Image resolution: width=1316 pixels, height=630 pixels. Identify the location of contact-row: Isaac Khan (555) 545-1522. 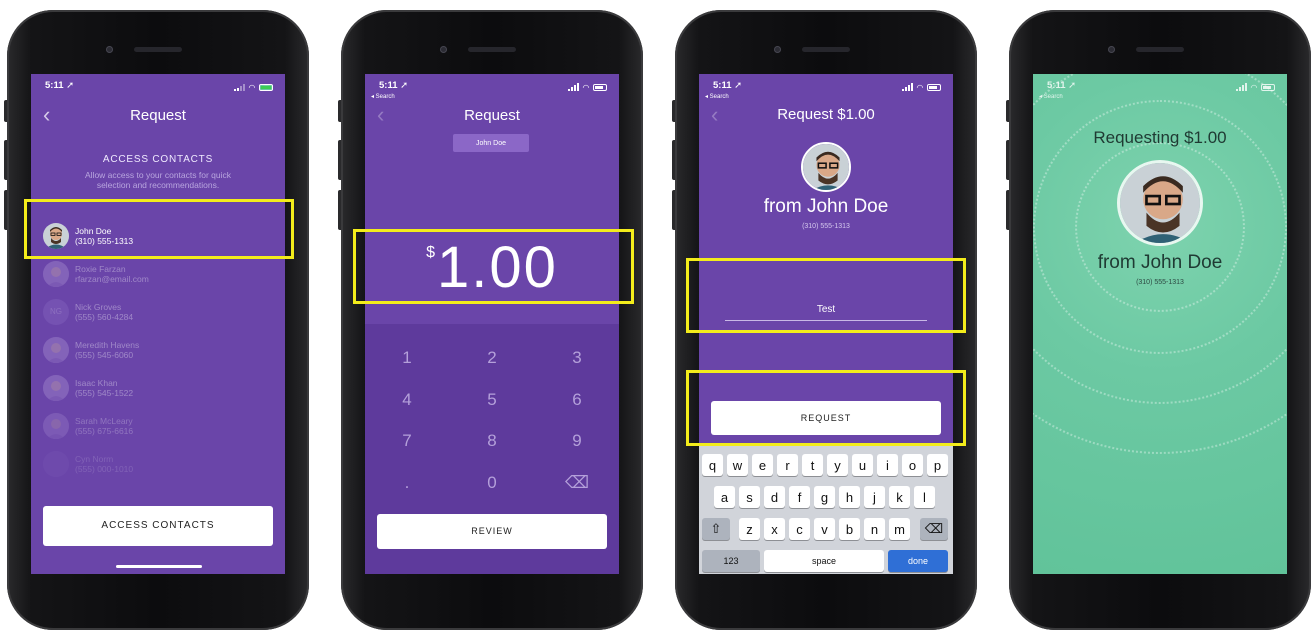
(88, 388).